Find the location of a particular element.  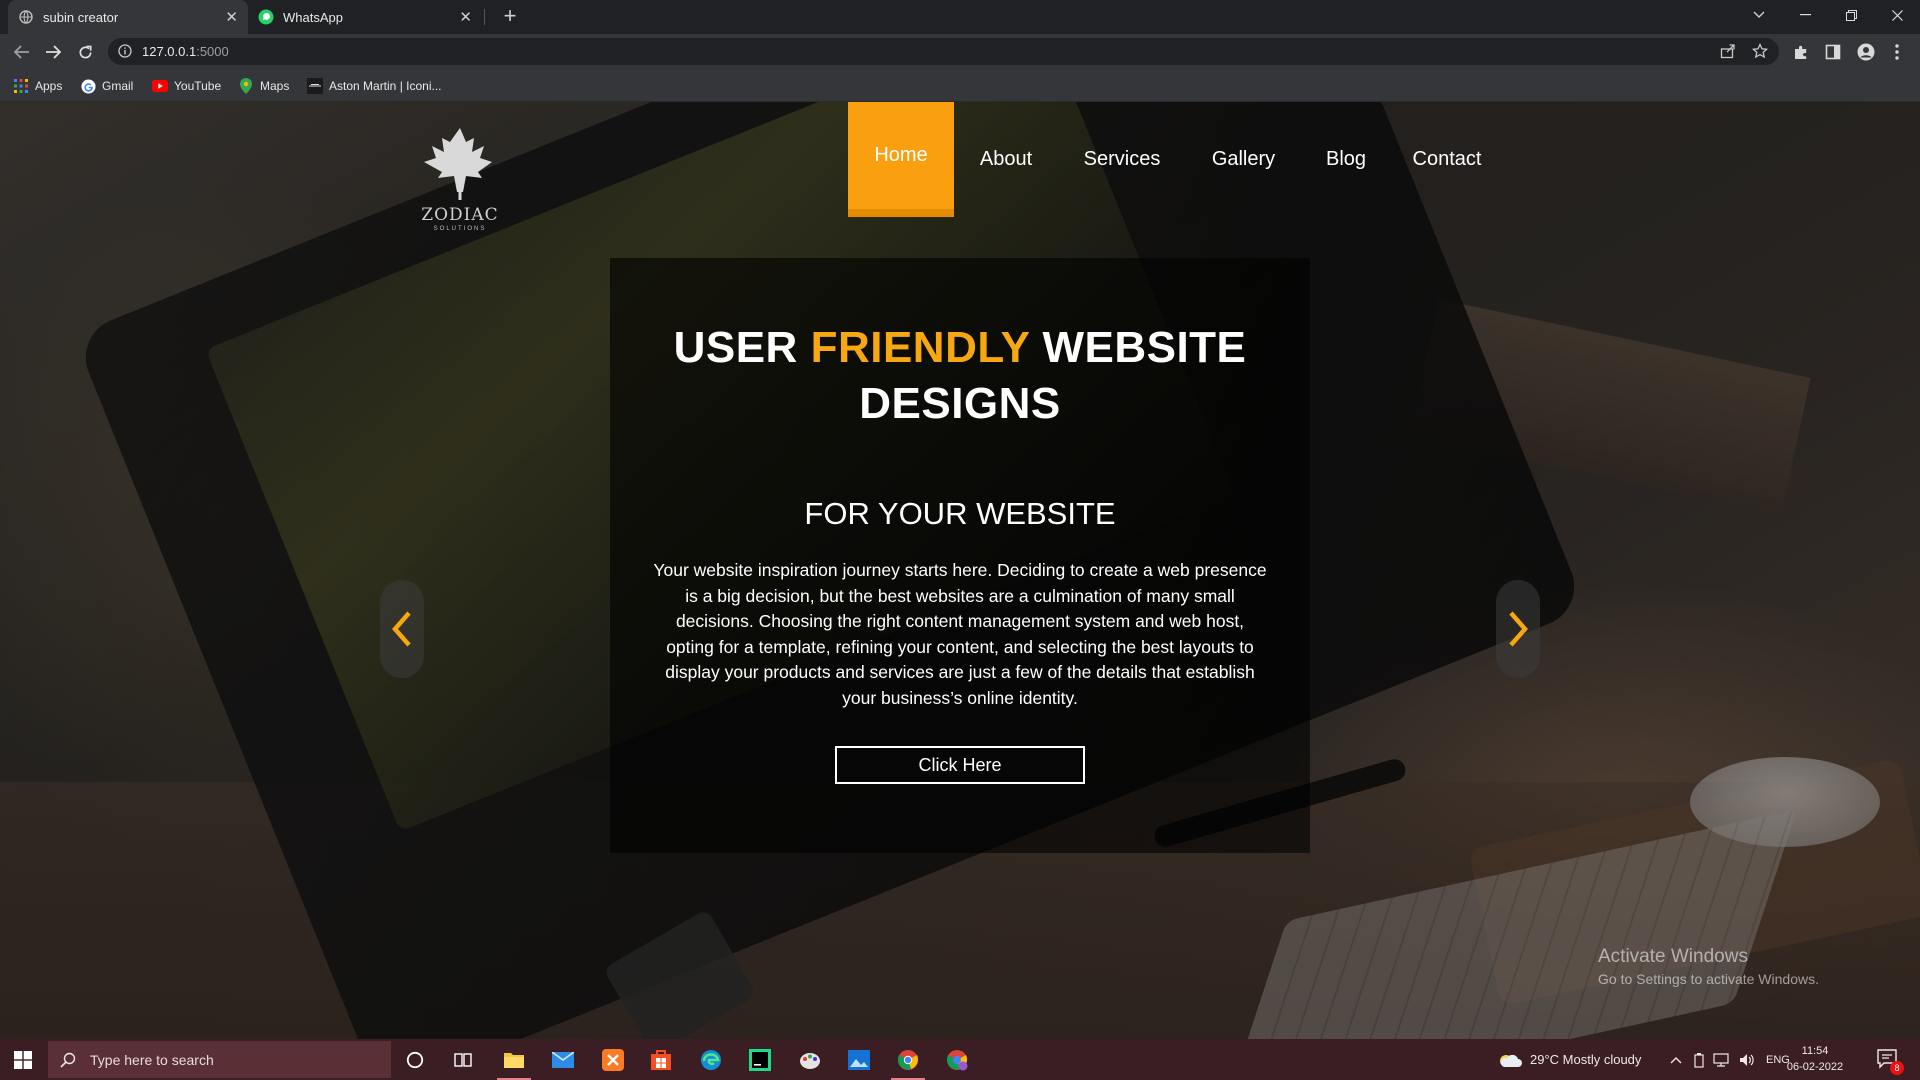

paint-icon is located at coordinates (810, 1059).